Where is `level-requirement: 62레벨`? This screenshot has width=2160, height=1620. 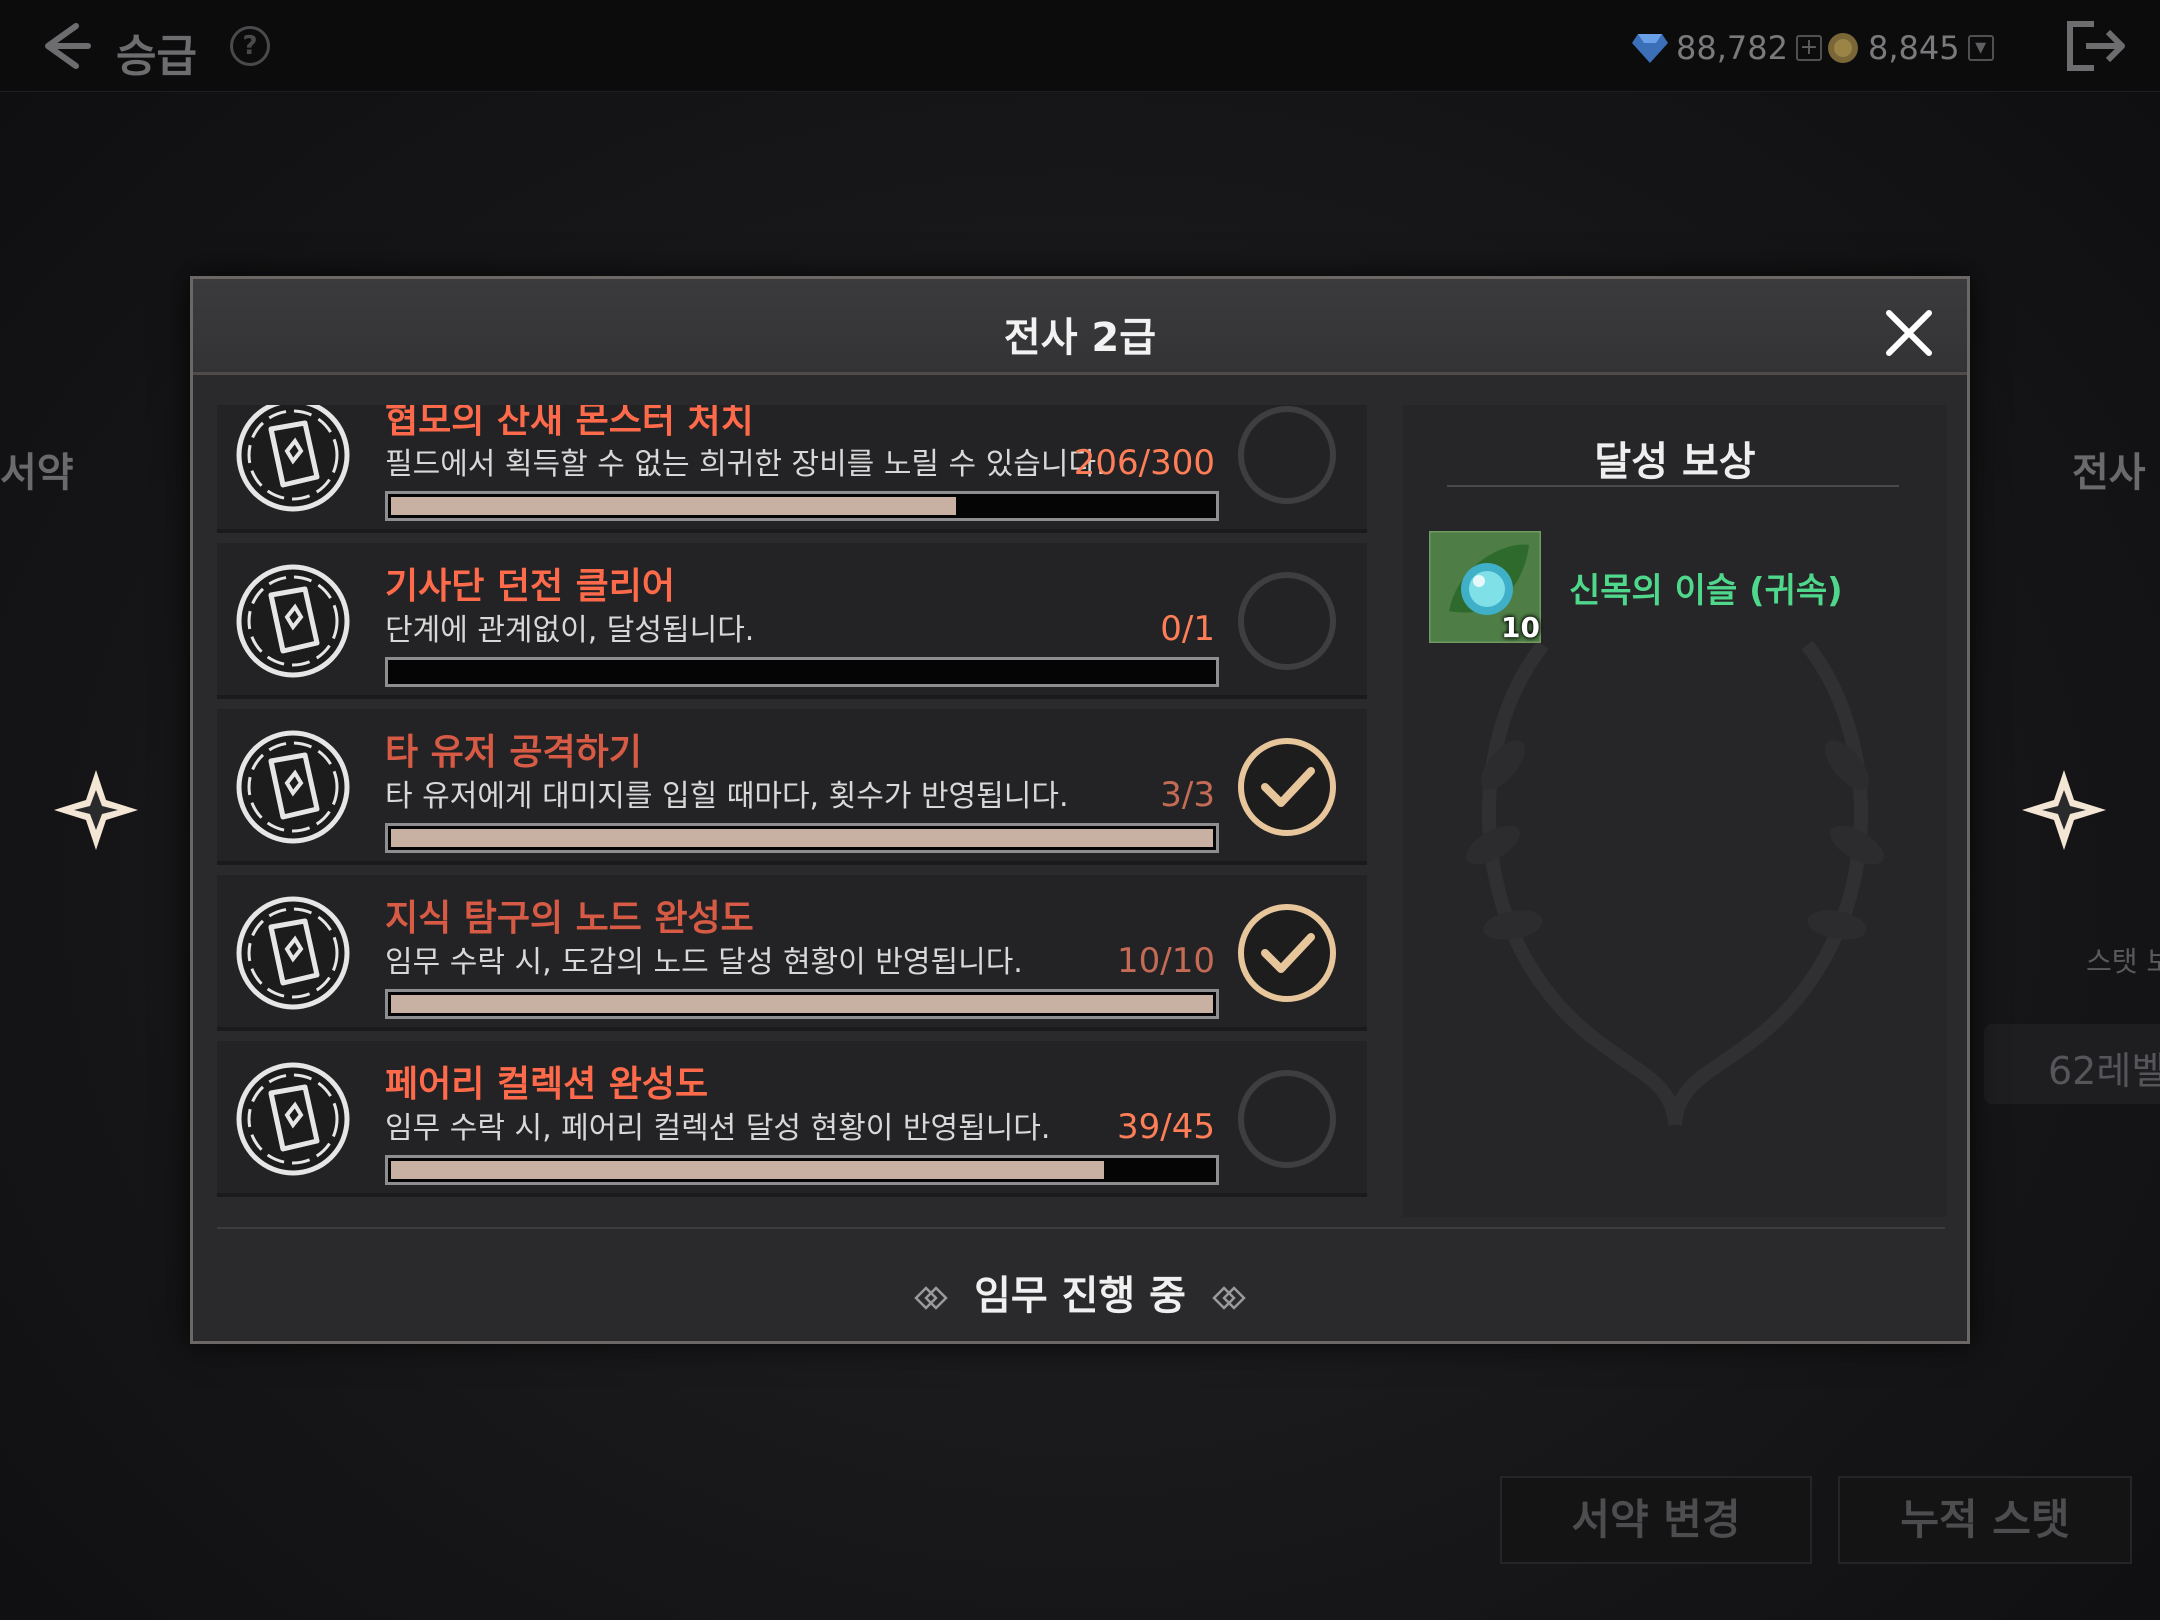 level-requirement: 62레벨 is located at coordinates (2072, 1064).